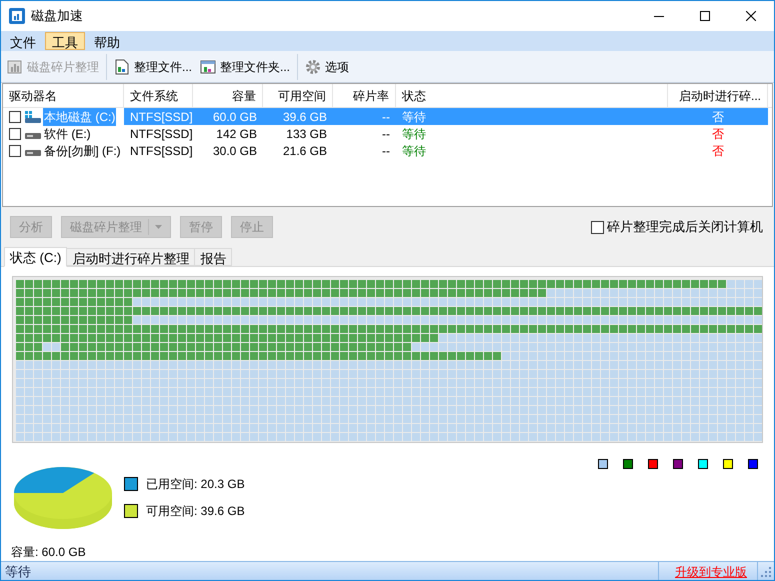  I want to click on column-header: 容量, so click(228, 95).